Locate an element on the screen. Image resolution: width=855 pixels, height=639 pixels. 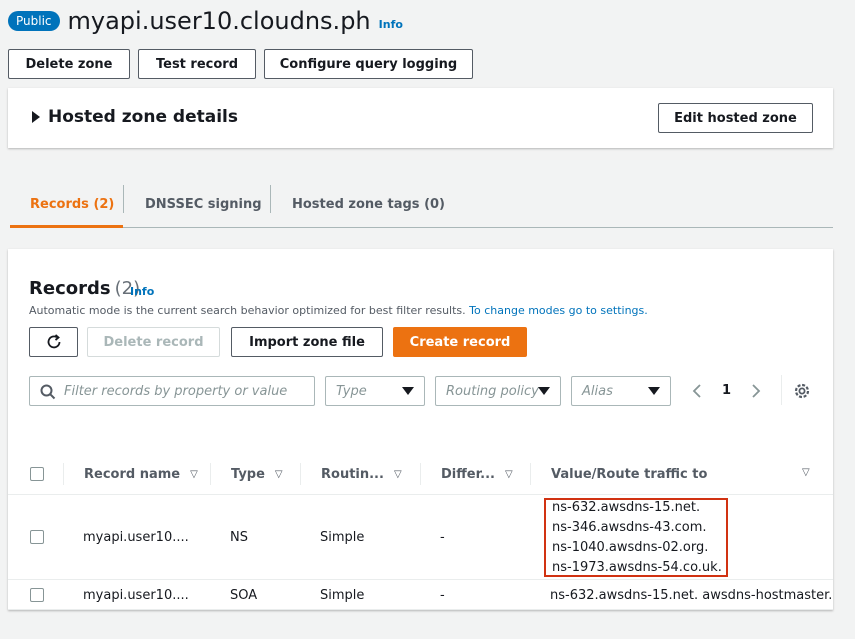
column-value: Value/Route traffic to is located at coordinates (629, 474).